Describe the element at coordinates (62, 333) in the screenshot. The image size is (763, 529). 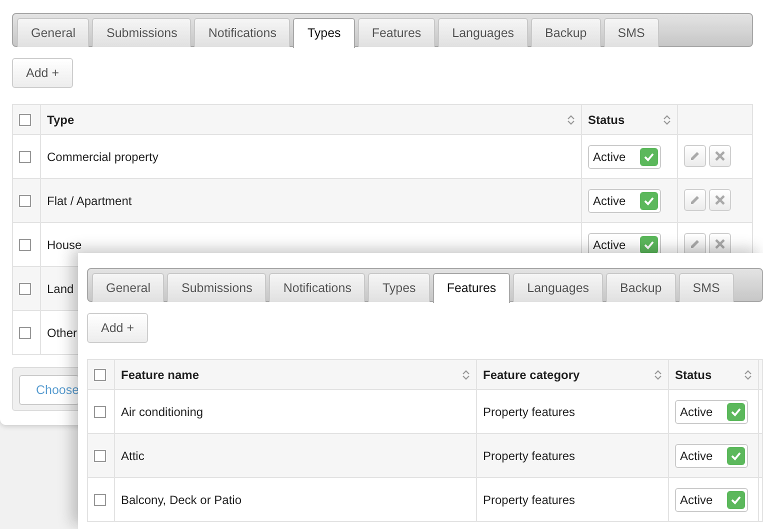
I see `table-cell: Other` at that location.